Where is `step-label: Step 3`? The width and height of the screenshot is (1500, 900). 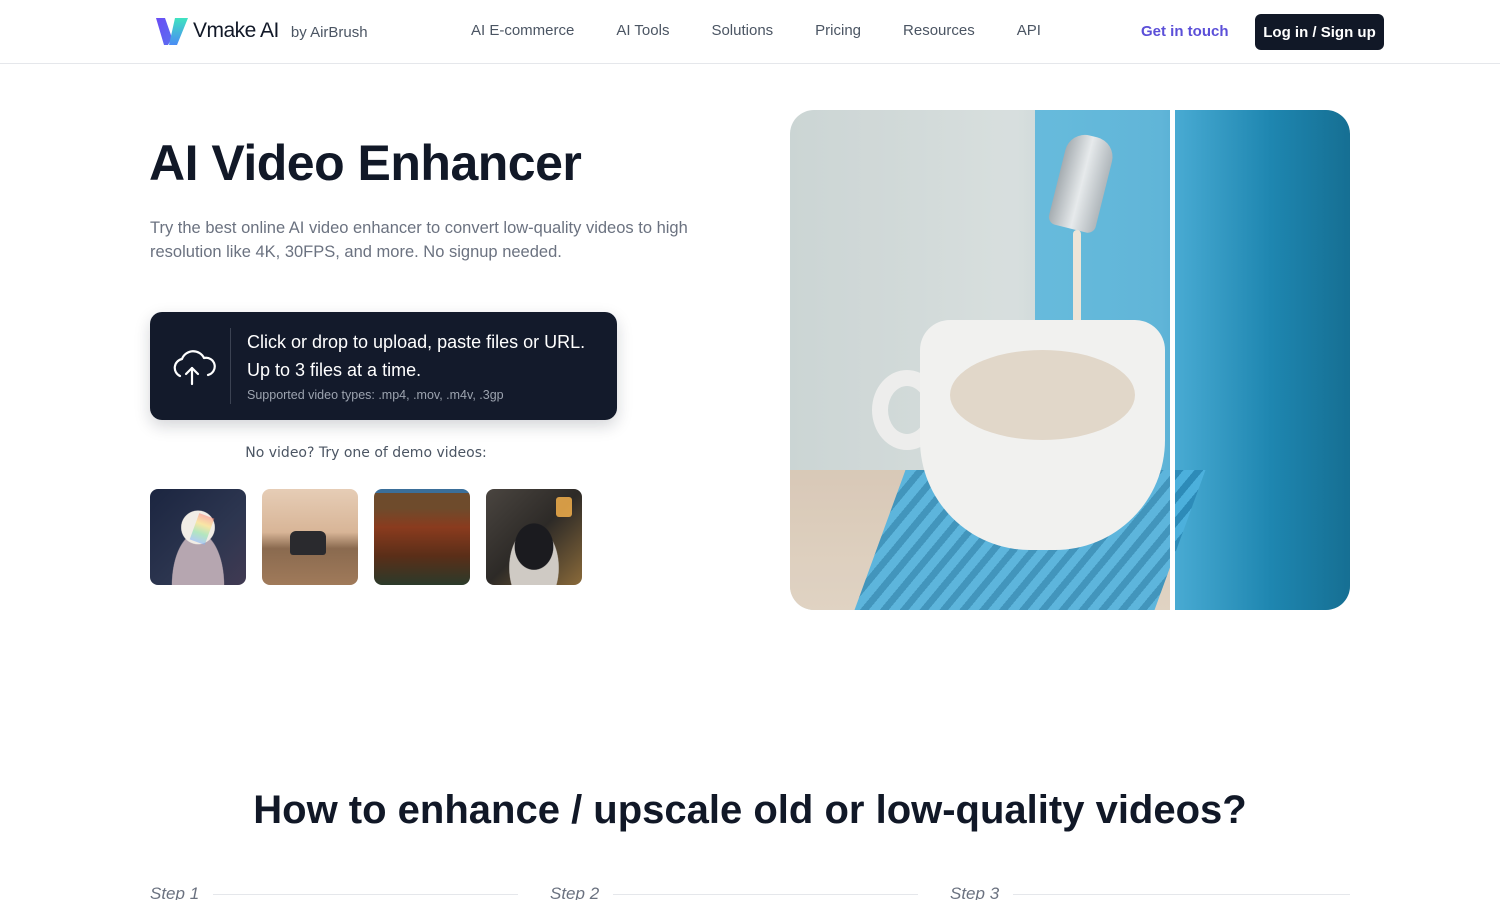
step-label: Step 3 is located at coordinates (975, 892).